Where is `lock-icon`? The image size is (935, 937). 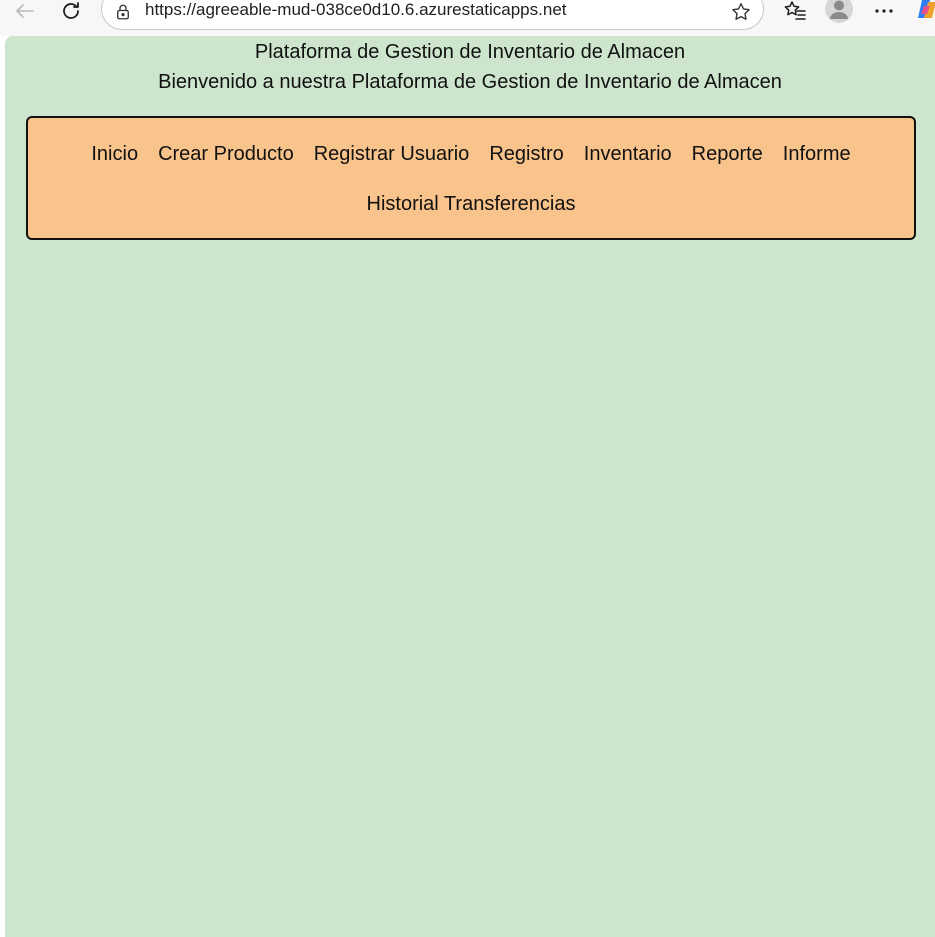 lock-icon is located at coordinates (123, 12).